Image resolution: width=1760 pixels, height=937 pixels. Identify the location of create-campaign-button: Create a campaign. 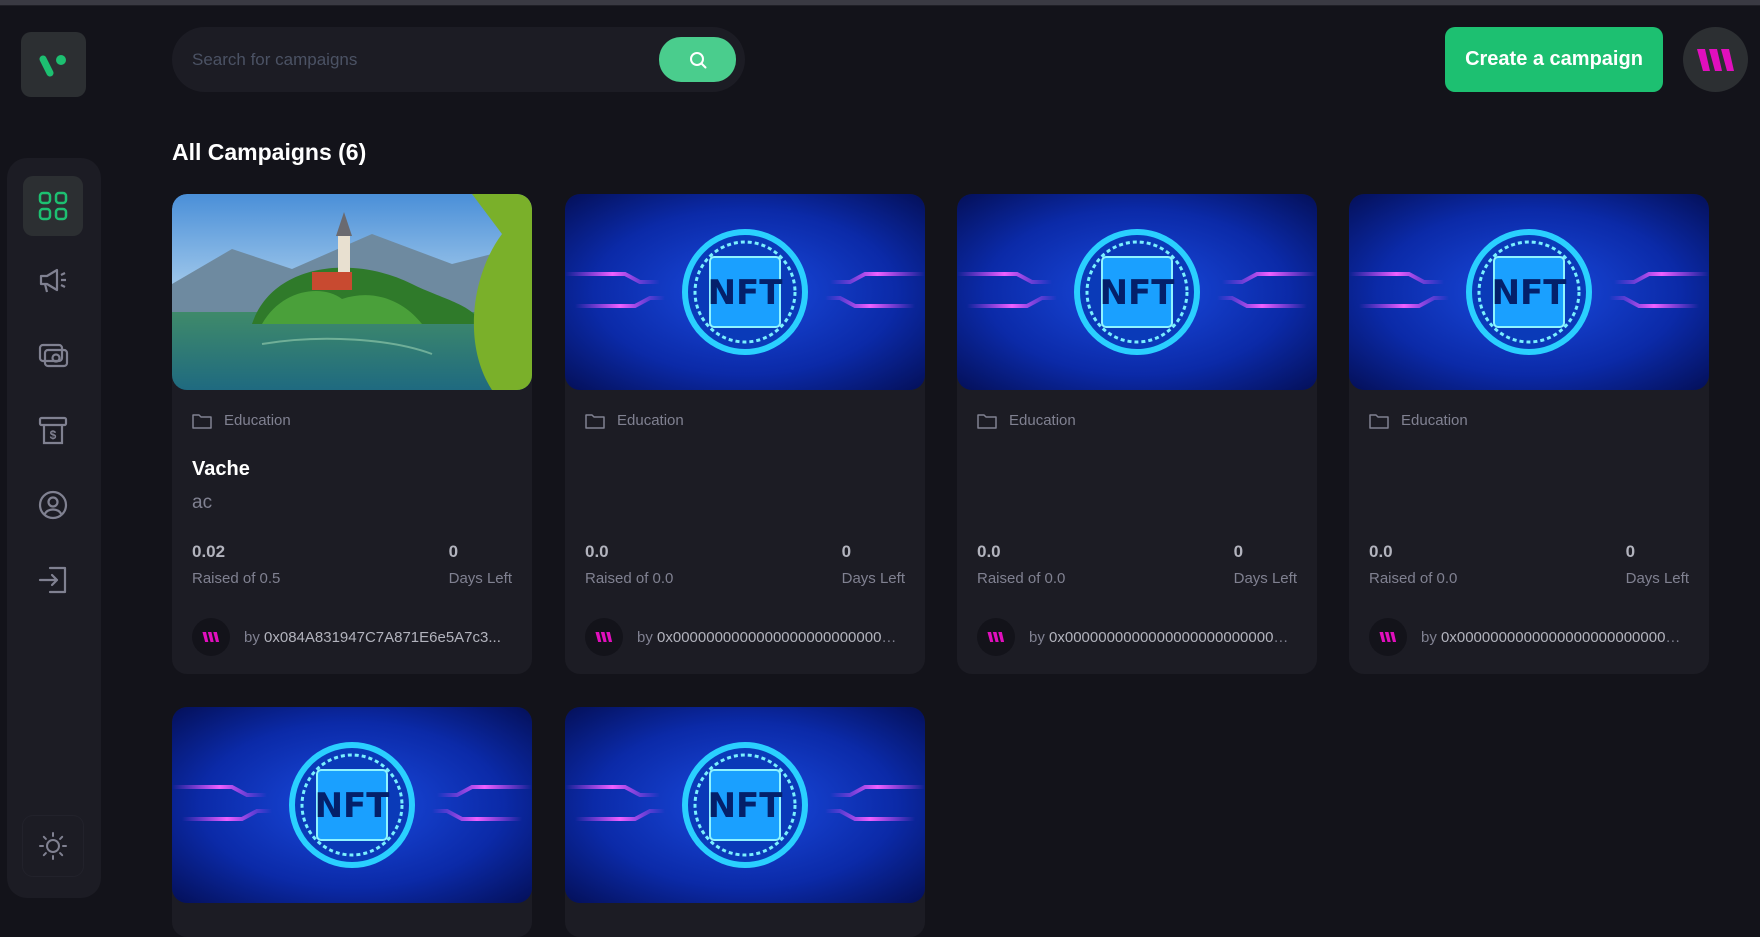
(1554, 59).